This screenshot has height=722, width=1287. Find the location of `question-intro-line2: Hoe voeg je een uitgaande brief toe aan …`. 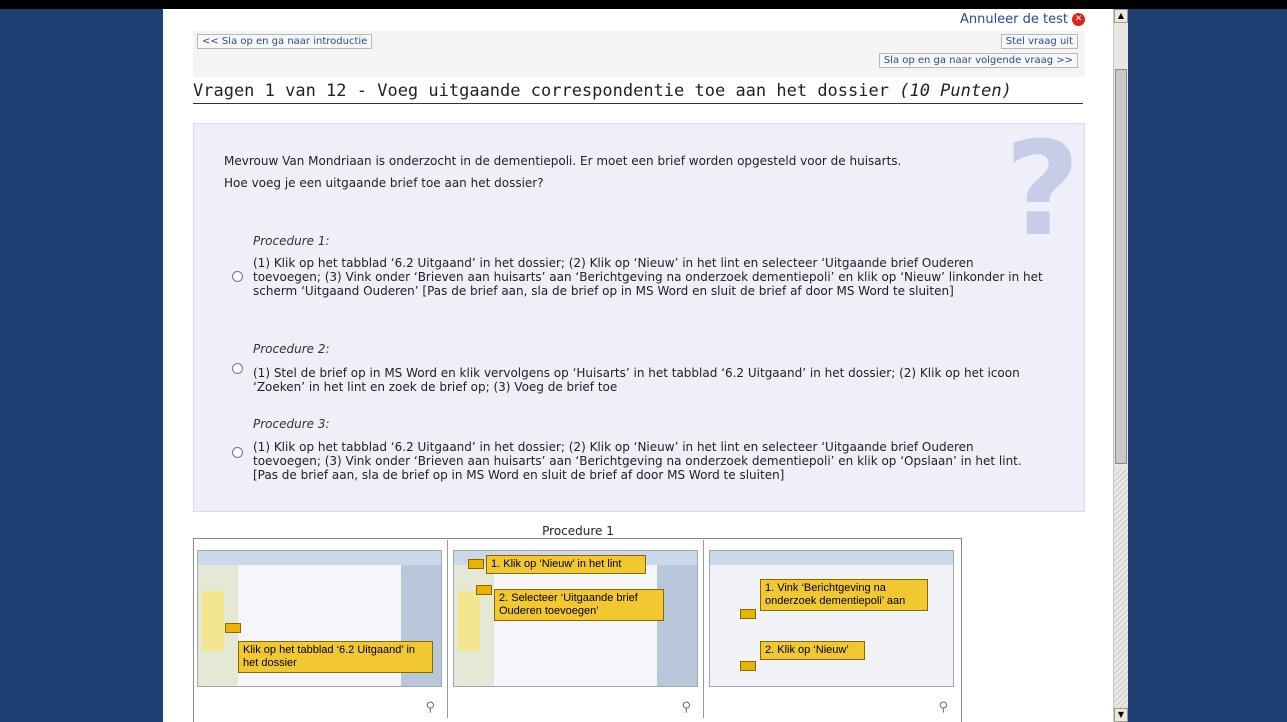

question-intro-line2: Hoe voeg je een uitgaande brief toe aan … is located at coordinates (384, 183).